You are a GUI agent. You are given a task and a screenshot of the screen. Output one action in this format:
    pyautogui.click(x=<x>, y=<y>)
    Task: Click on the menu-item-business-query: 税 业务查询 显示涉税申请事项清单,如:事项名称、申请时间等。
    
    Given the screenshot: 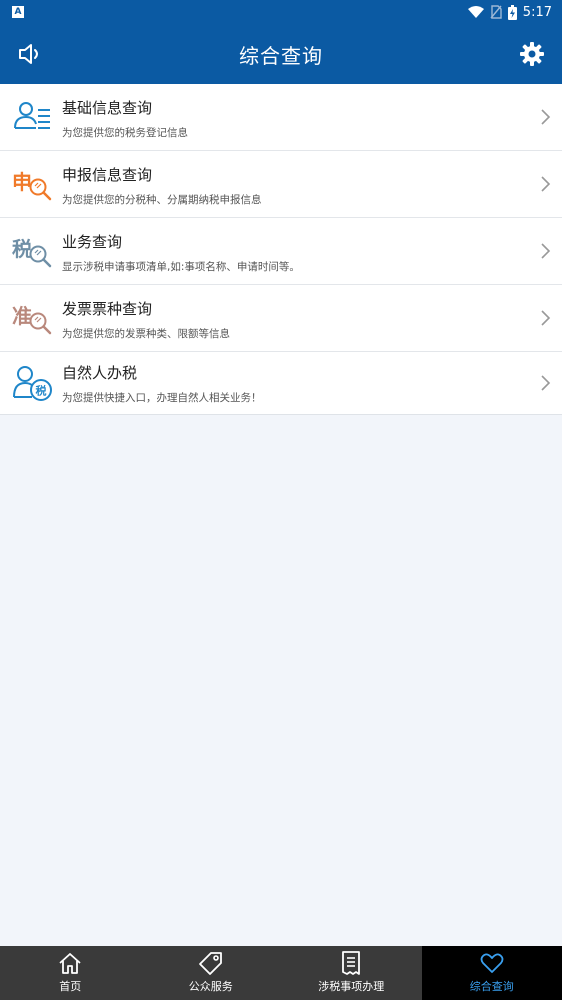 What is the action you would take?
    pyautogui.click(x=281, y=251)
    